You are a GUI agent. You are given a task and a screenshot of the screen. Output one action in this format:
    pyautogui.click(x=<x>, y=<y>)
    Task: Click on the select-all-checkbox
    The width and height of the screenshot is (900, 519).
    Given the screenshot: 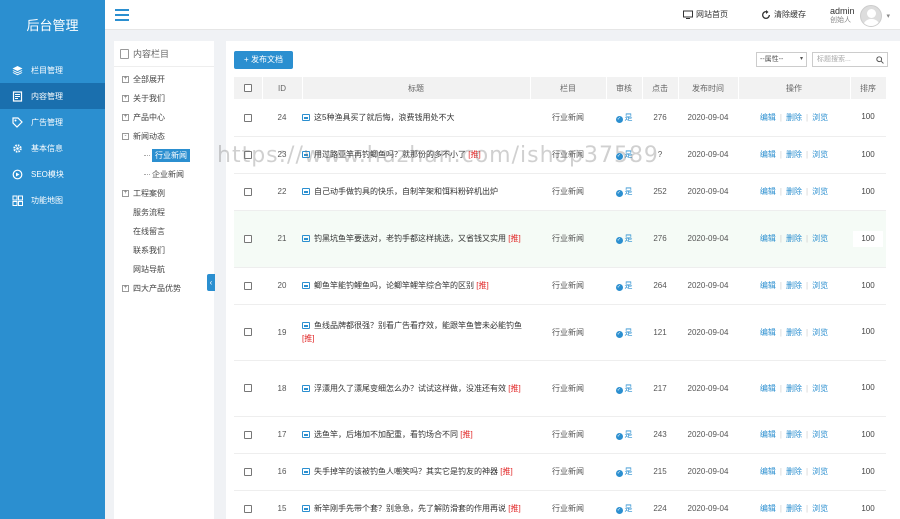 What is the action you would take?
    pyautogui.click(x=247, y=88)
    